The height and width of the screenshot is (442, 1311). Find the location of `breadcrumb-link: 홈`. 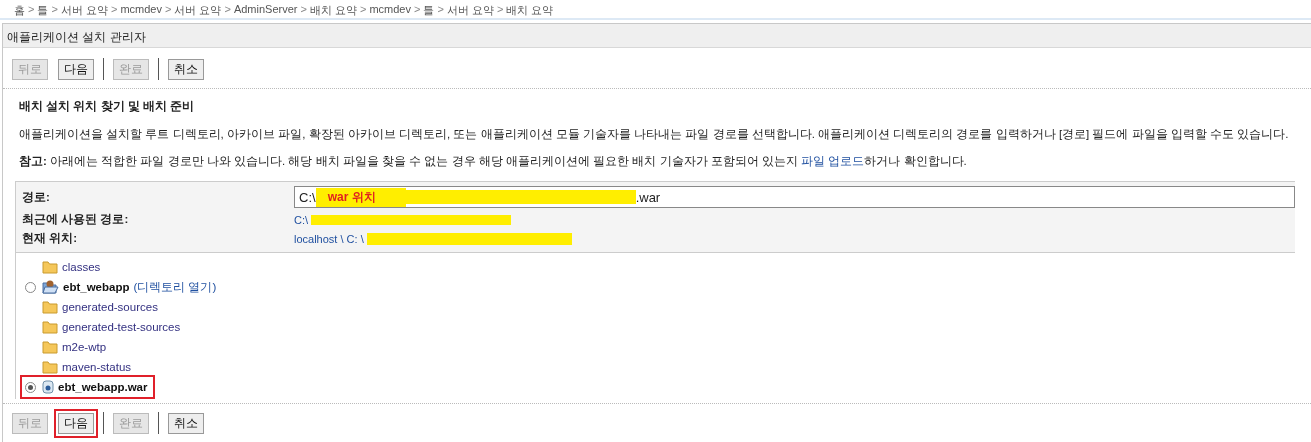

breadcrumb-link: 홈 is located at coordinates (19, 10).